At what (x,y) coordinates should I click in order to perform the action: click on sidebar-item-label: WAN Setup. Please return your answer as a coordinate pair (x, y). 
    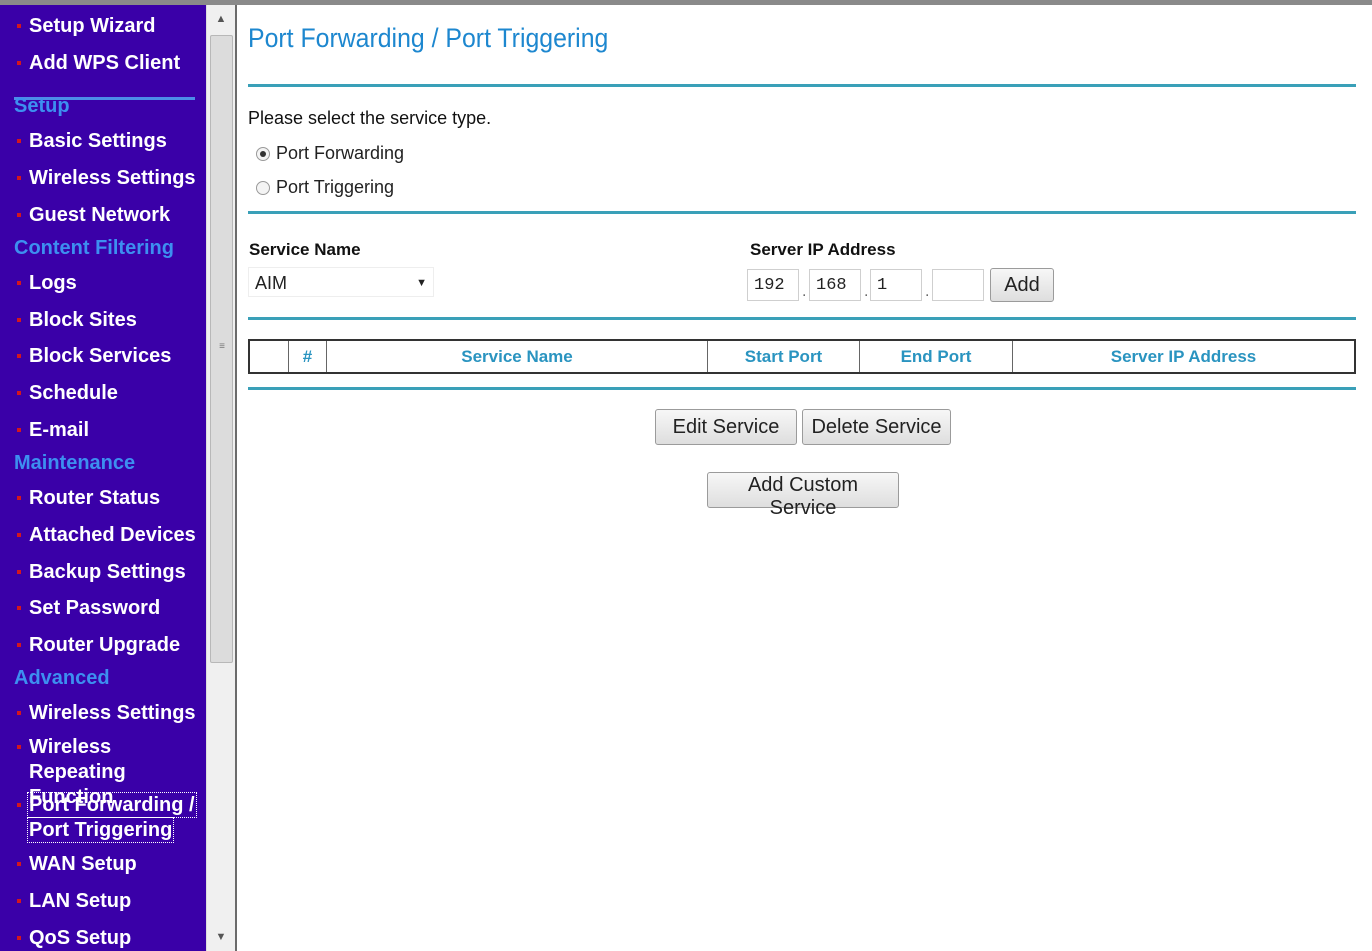
    Looking at the image, I should click on (83, 864).